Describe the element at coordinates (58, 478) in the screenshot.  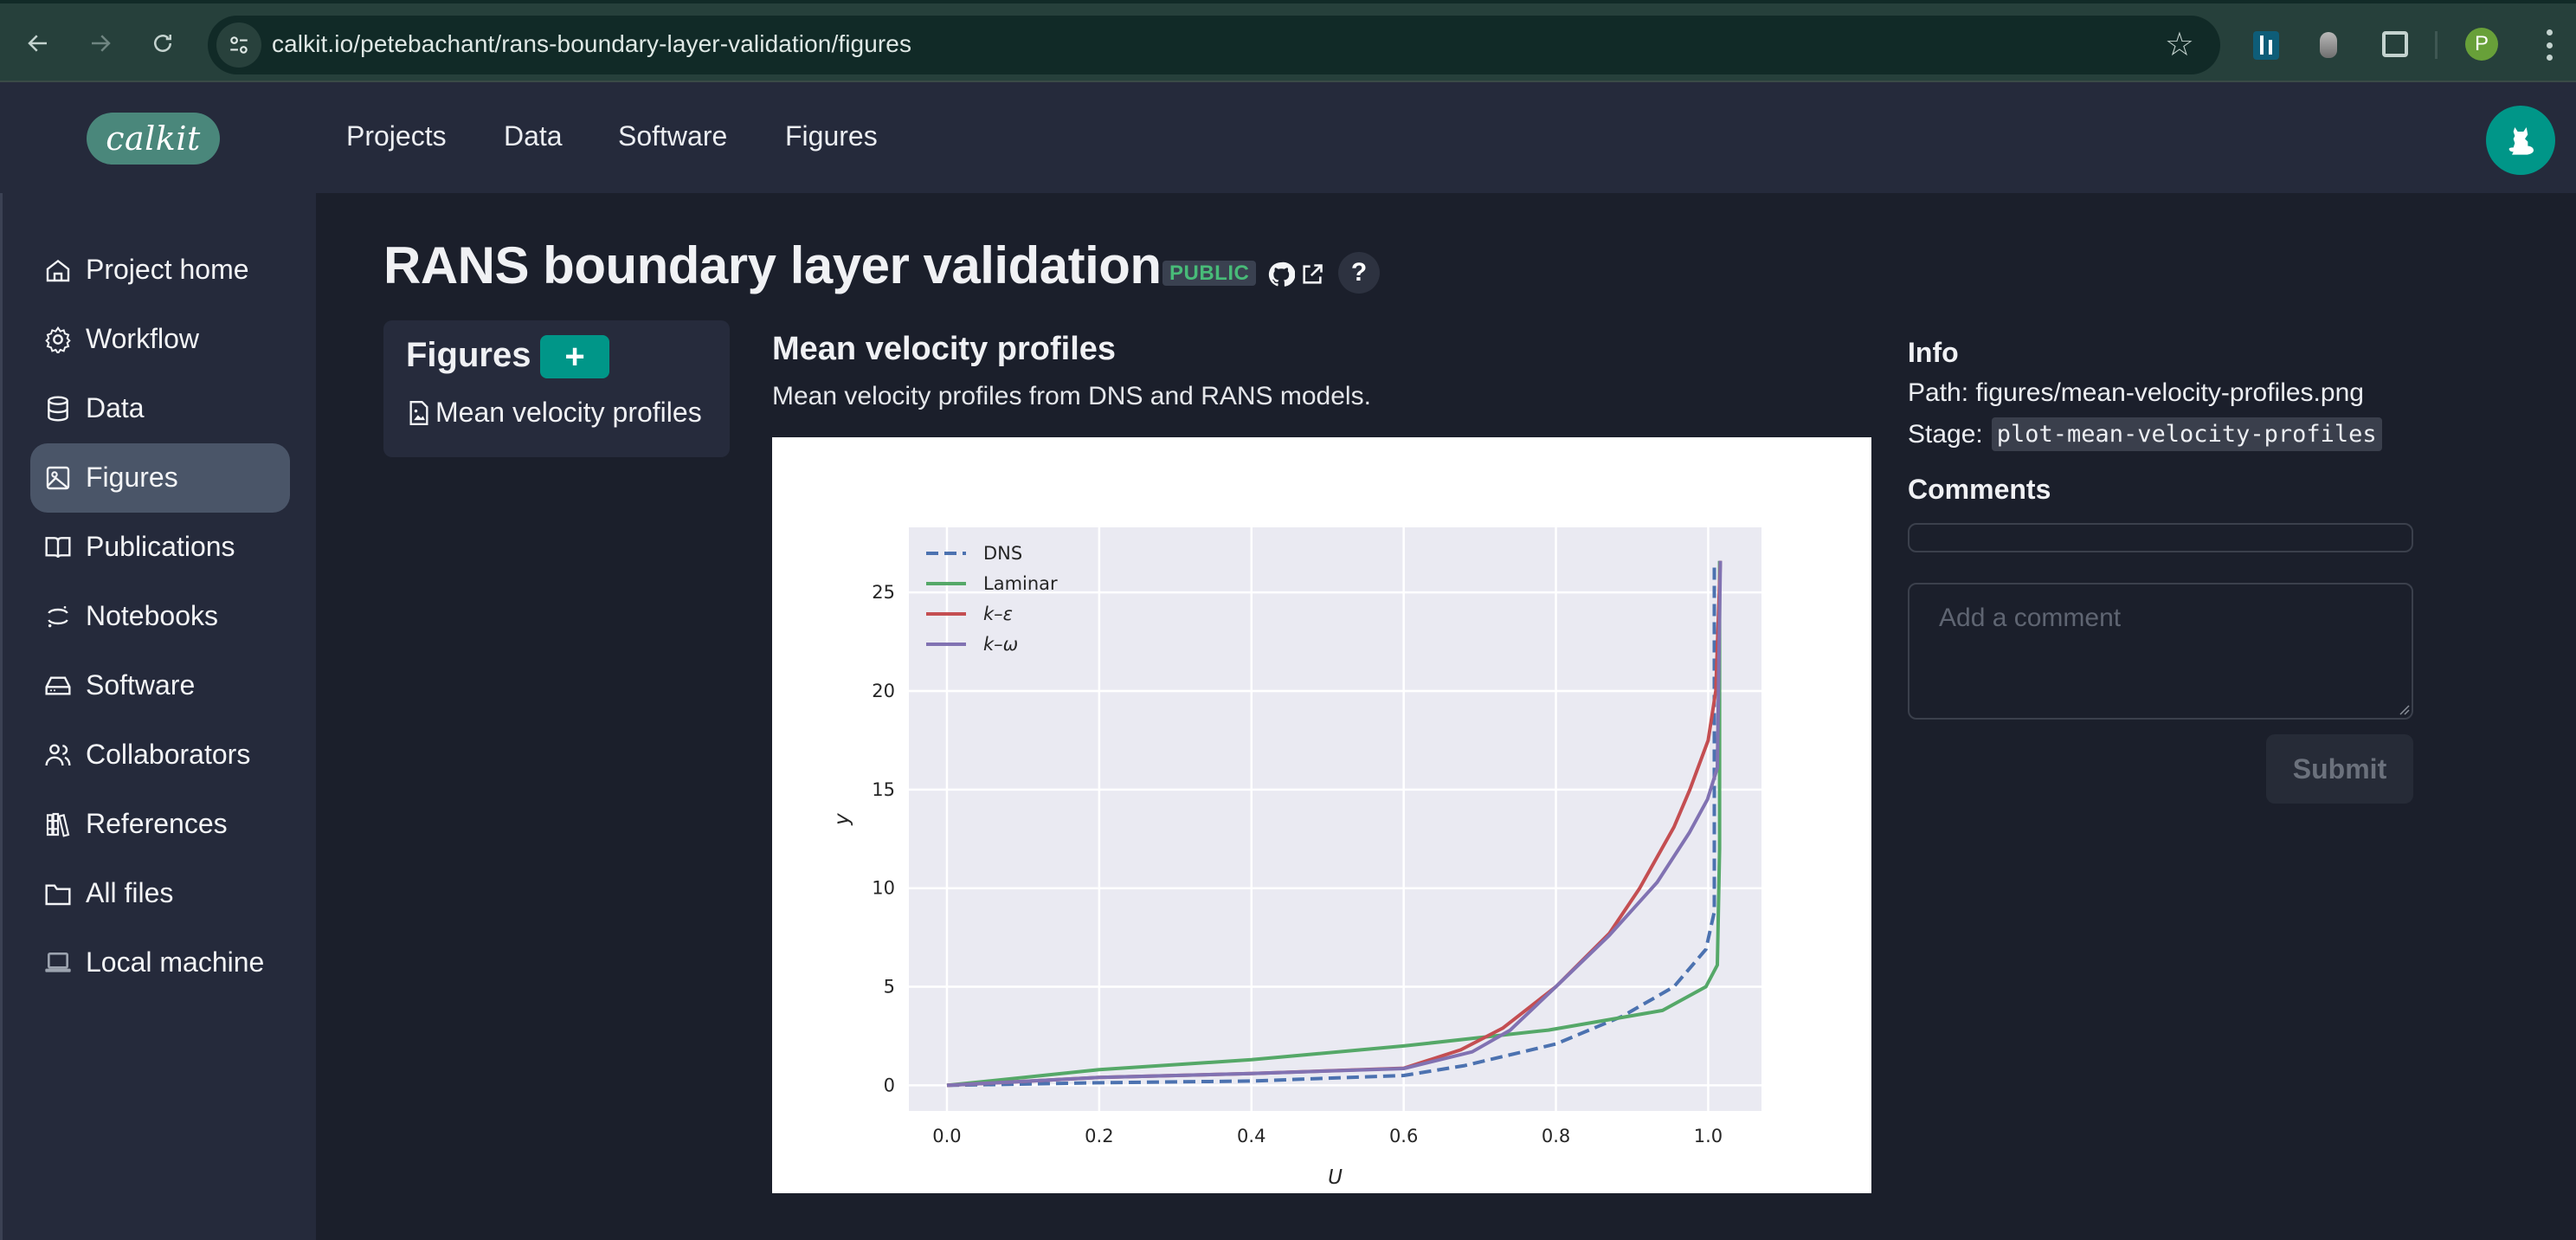
I see `image-icon` at that location.